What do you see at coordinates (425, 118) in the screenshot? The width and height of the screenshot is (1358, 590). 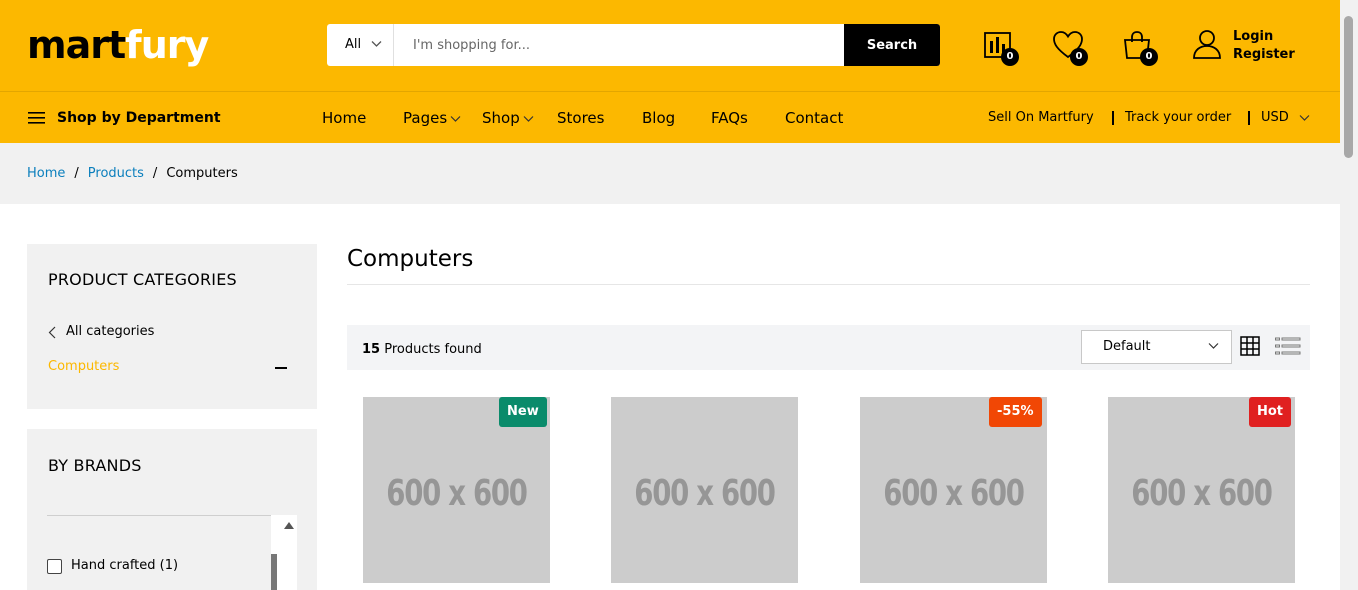 I see `nav-pages-label: Pages` at bounding box center [425, 118].